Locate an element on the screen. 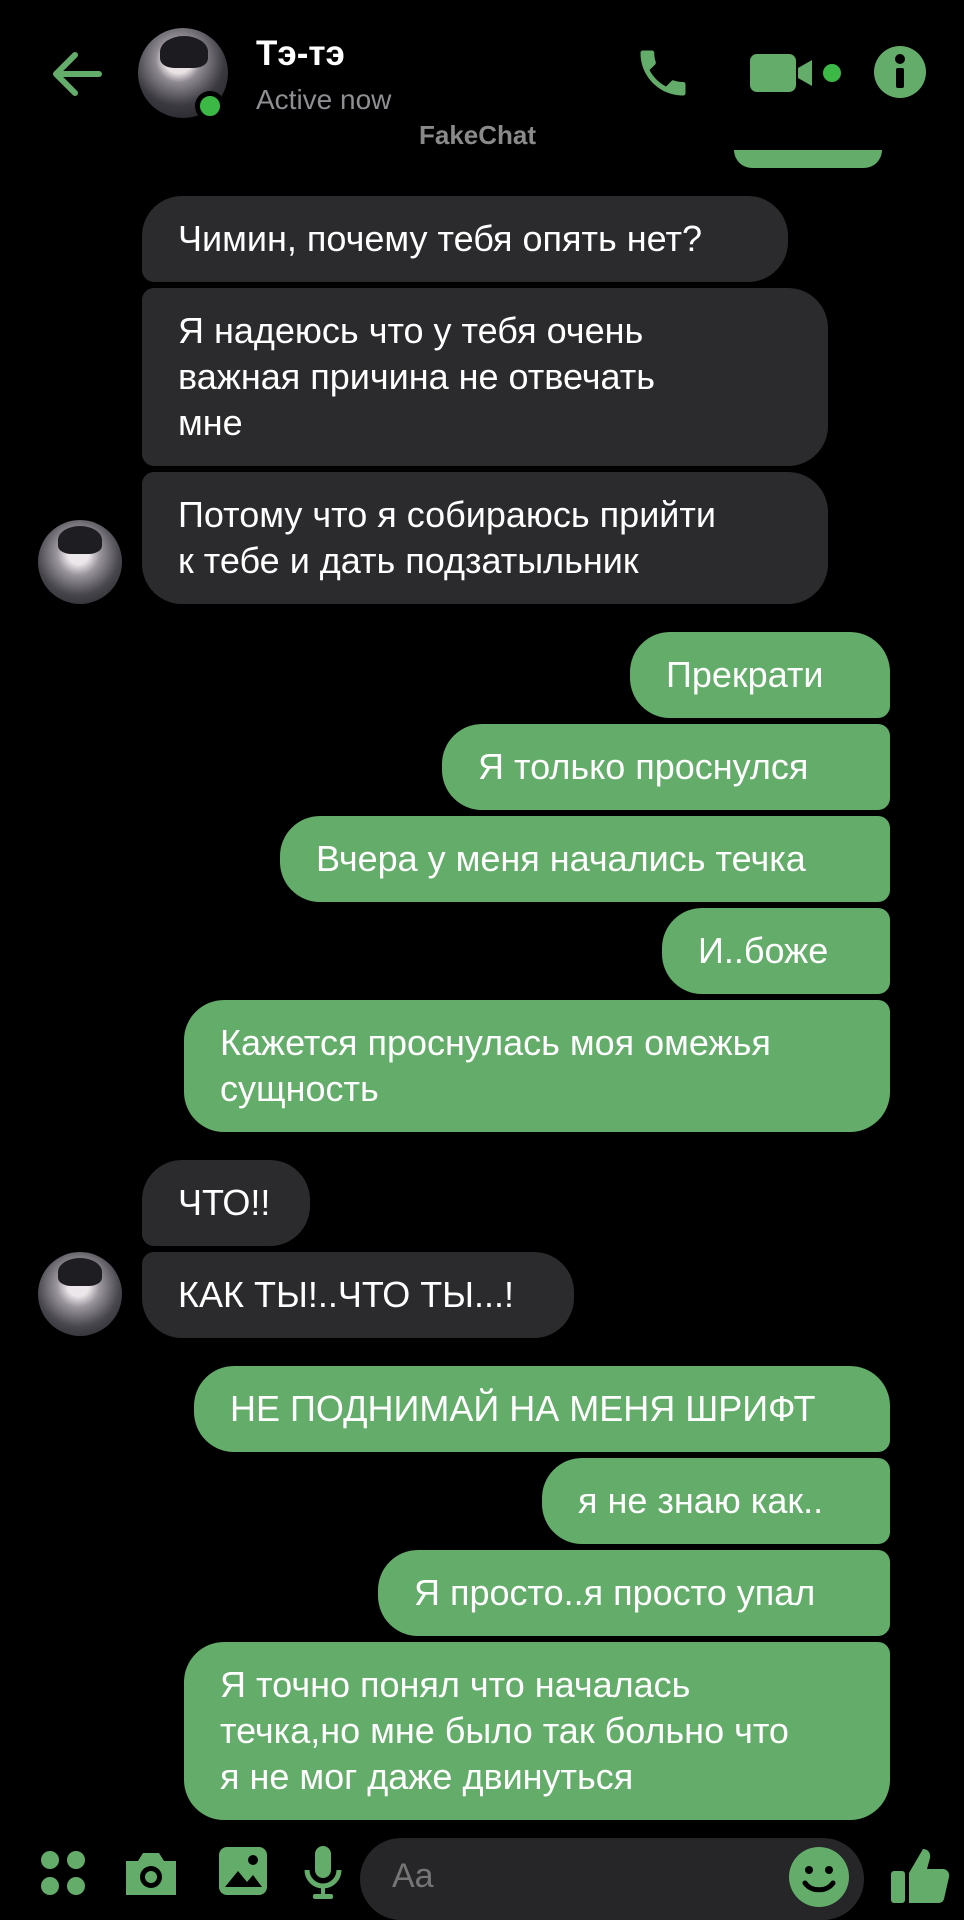 Image resolution: width=964 pixels, height=1920 pixels. message-text: И..боже is located at coordinates (763, 950).